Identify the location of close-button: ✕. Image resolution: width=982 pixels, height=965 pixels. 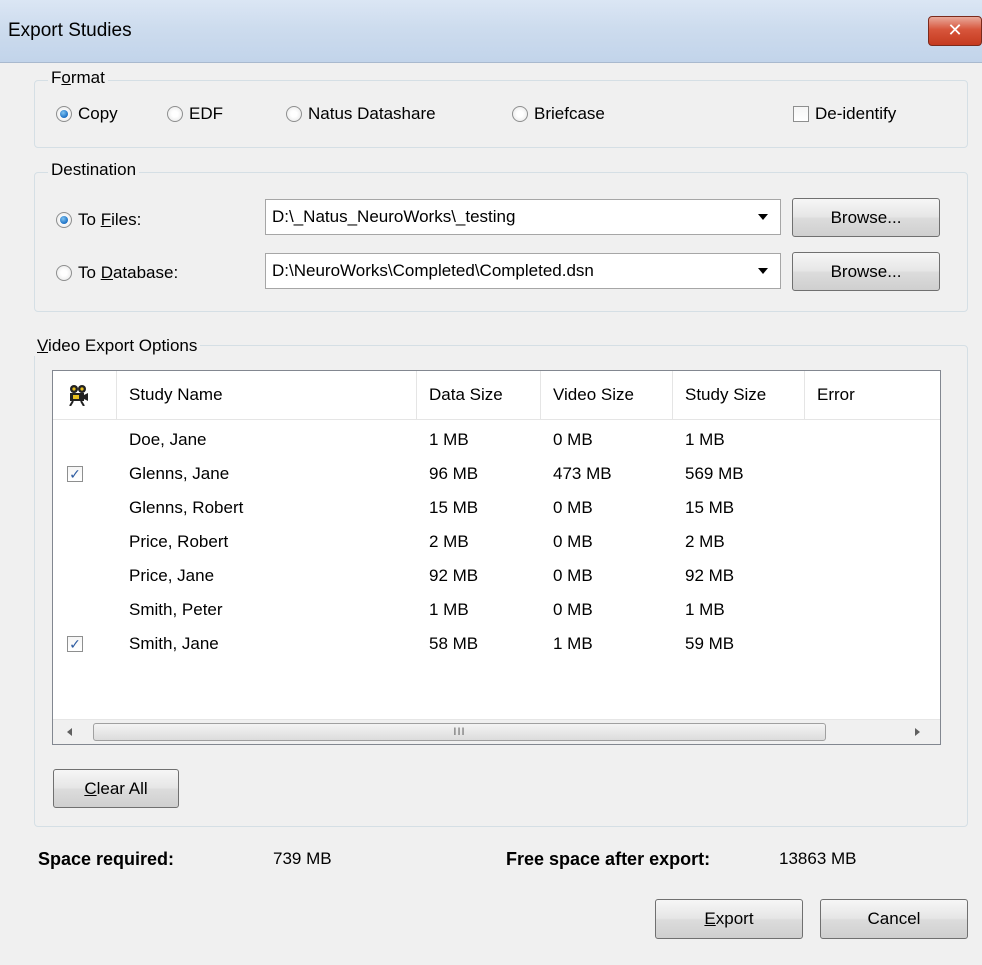
(955, 31).